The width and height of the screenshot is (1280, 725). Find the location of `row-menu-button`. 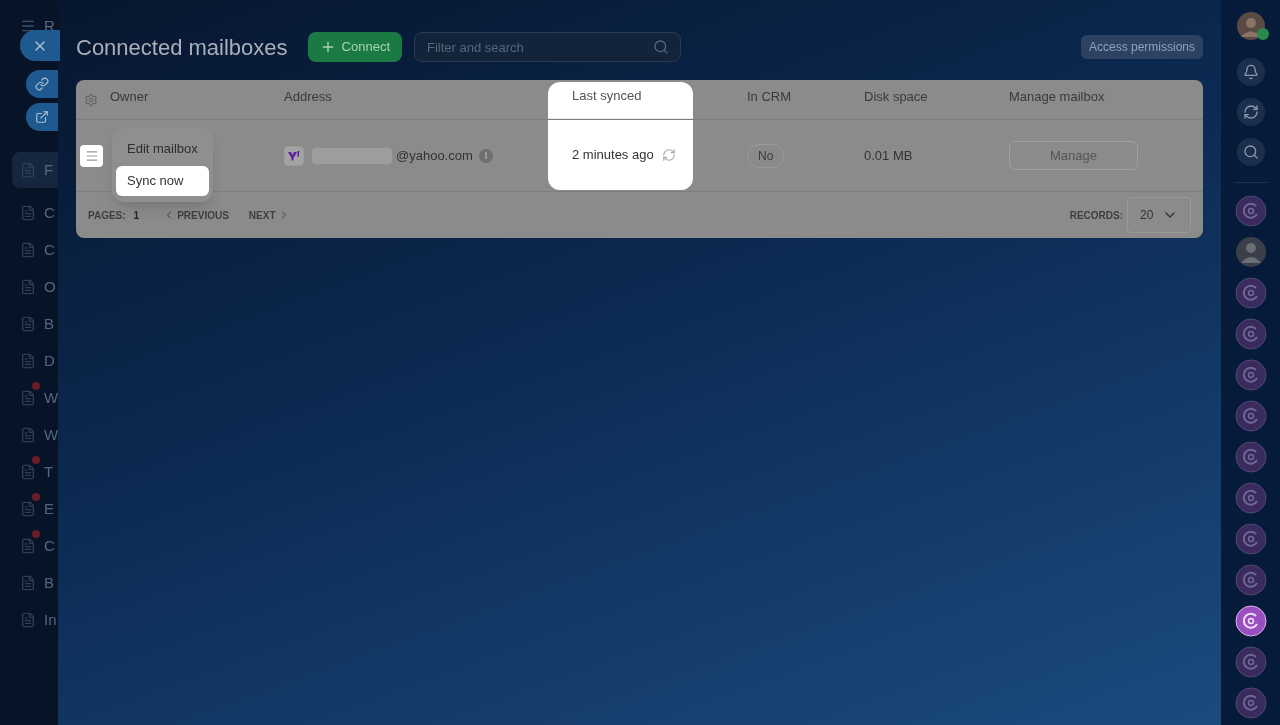

row-menu-button is located at coordinates (91, 155).